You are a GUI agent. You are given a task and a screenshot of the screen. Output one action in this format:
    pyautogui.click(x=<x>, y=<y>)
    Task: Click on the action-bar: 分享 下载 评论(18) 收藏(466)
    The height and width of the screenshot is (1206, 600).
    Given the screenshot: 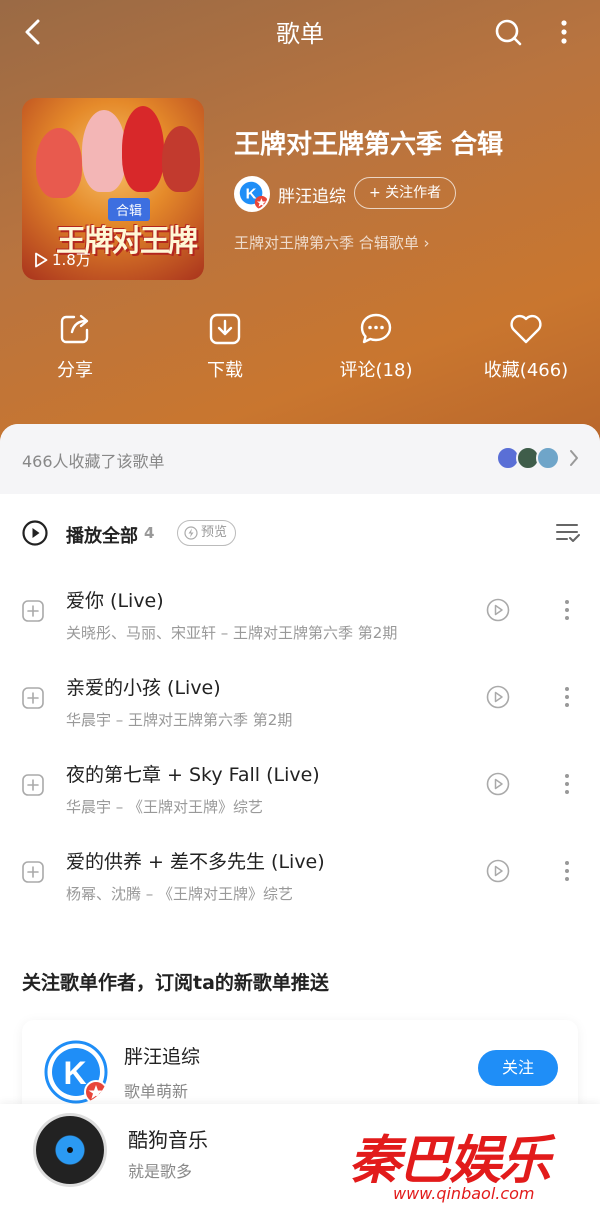 What is the action you would take?
    pyautogui.click(x=300, y=352)
    